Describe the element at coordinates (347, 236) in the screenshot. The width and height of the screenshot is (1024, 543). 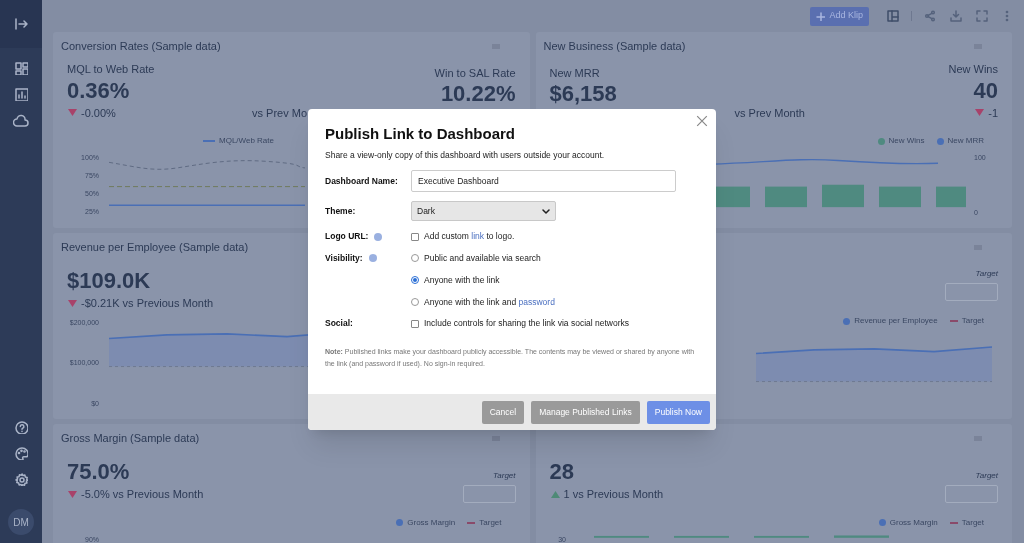
I see `field-label: Logo URL:` at that location.